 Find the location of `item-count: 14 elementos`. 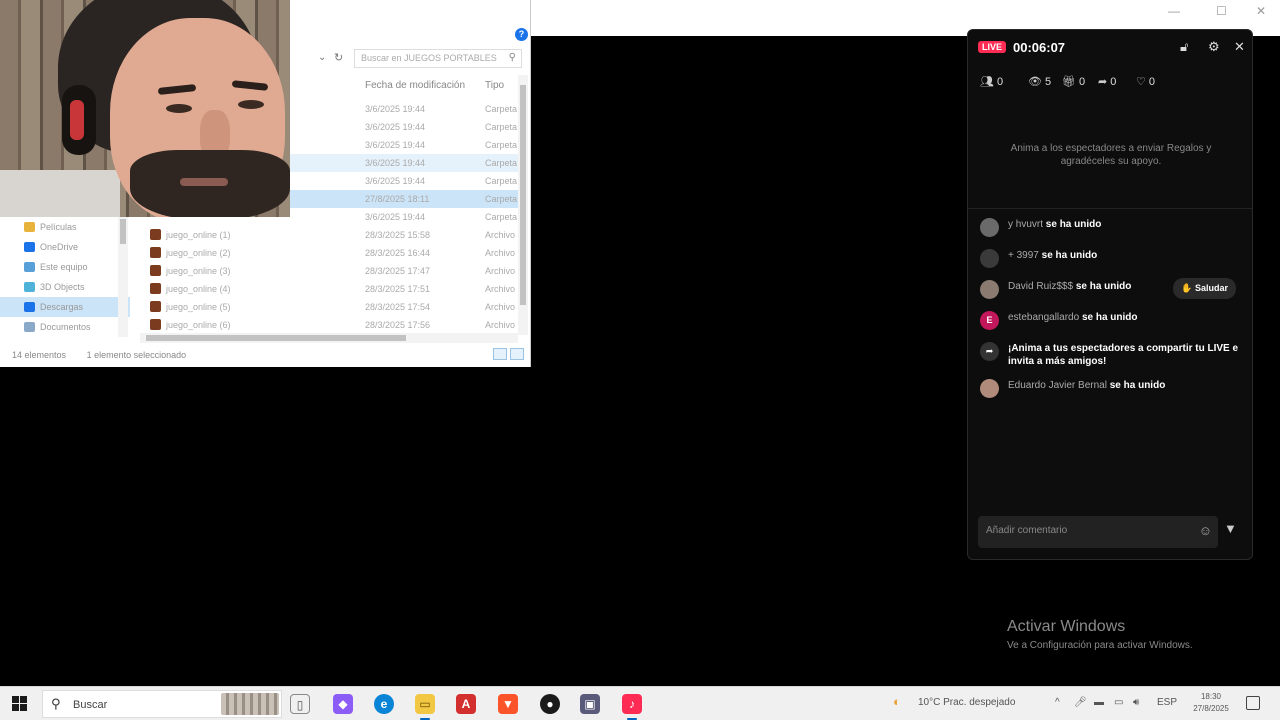

item-count: 14 elementos is located at coordinates (39, 355).